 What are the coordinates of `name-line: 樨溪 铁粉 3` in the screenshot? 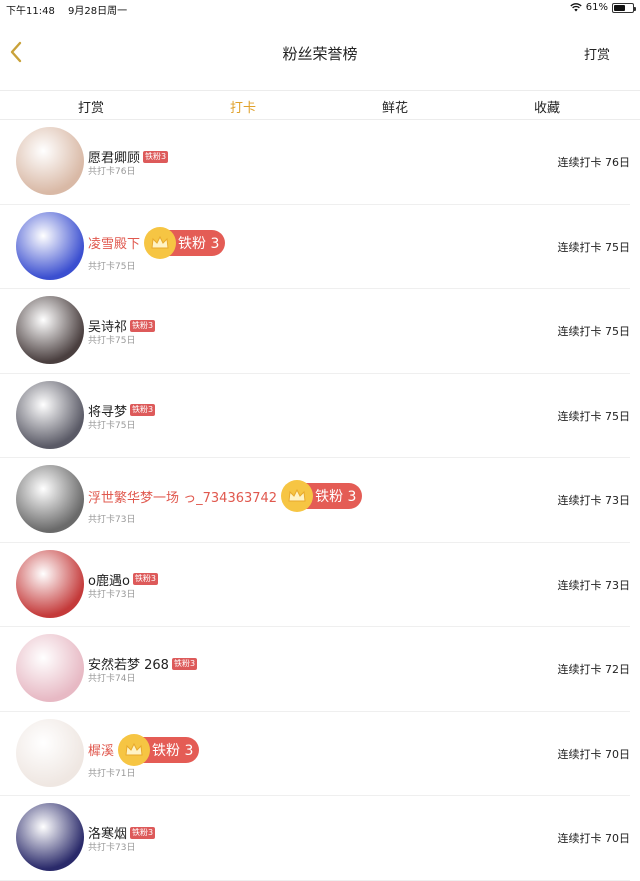 It's located at (144, 749).